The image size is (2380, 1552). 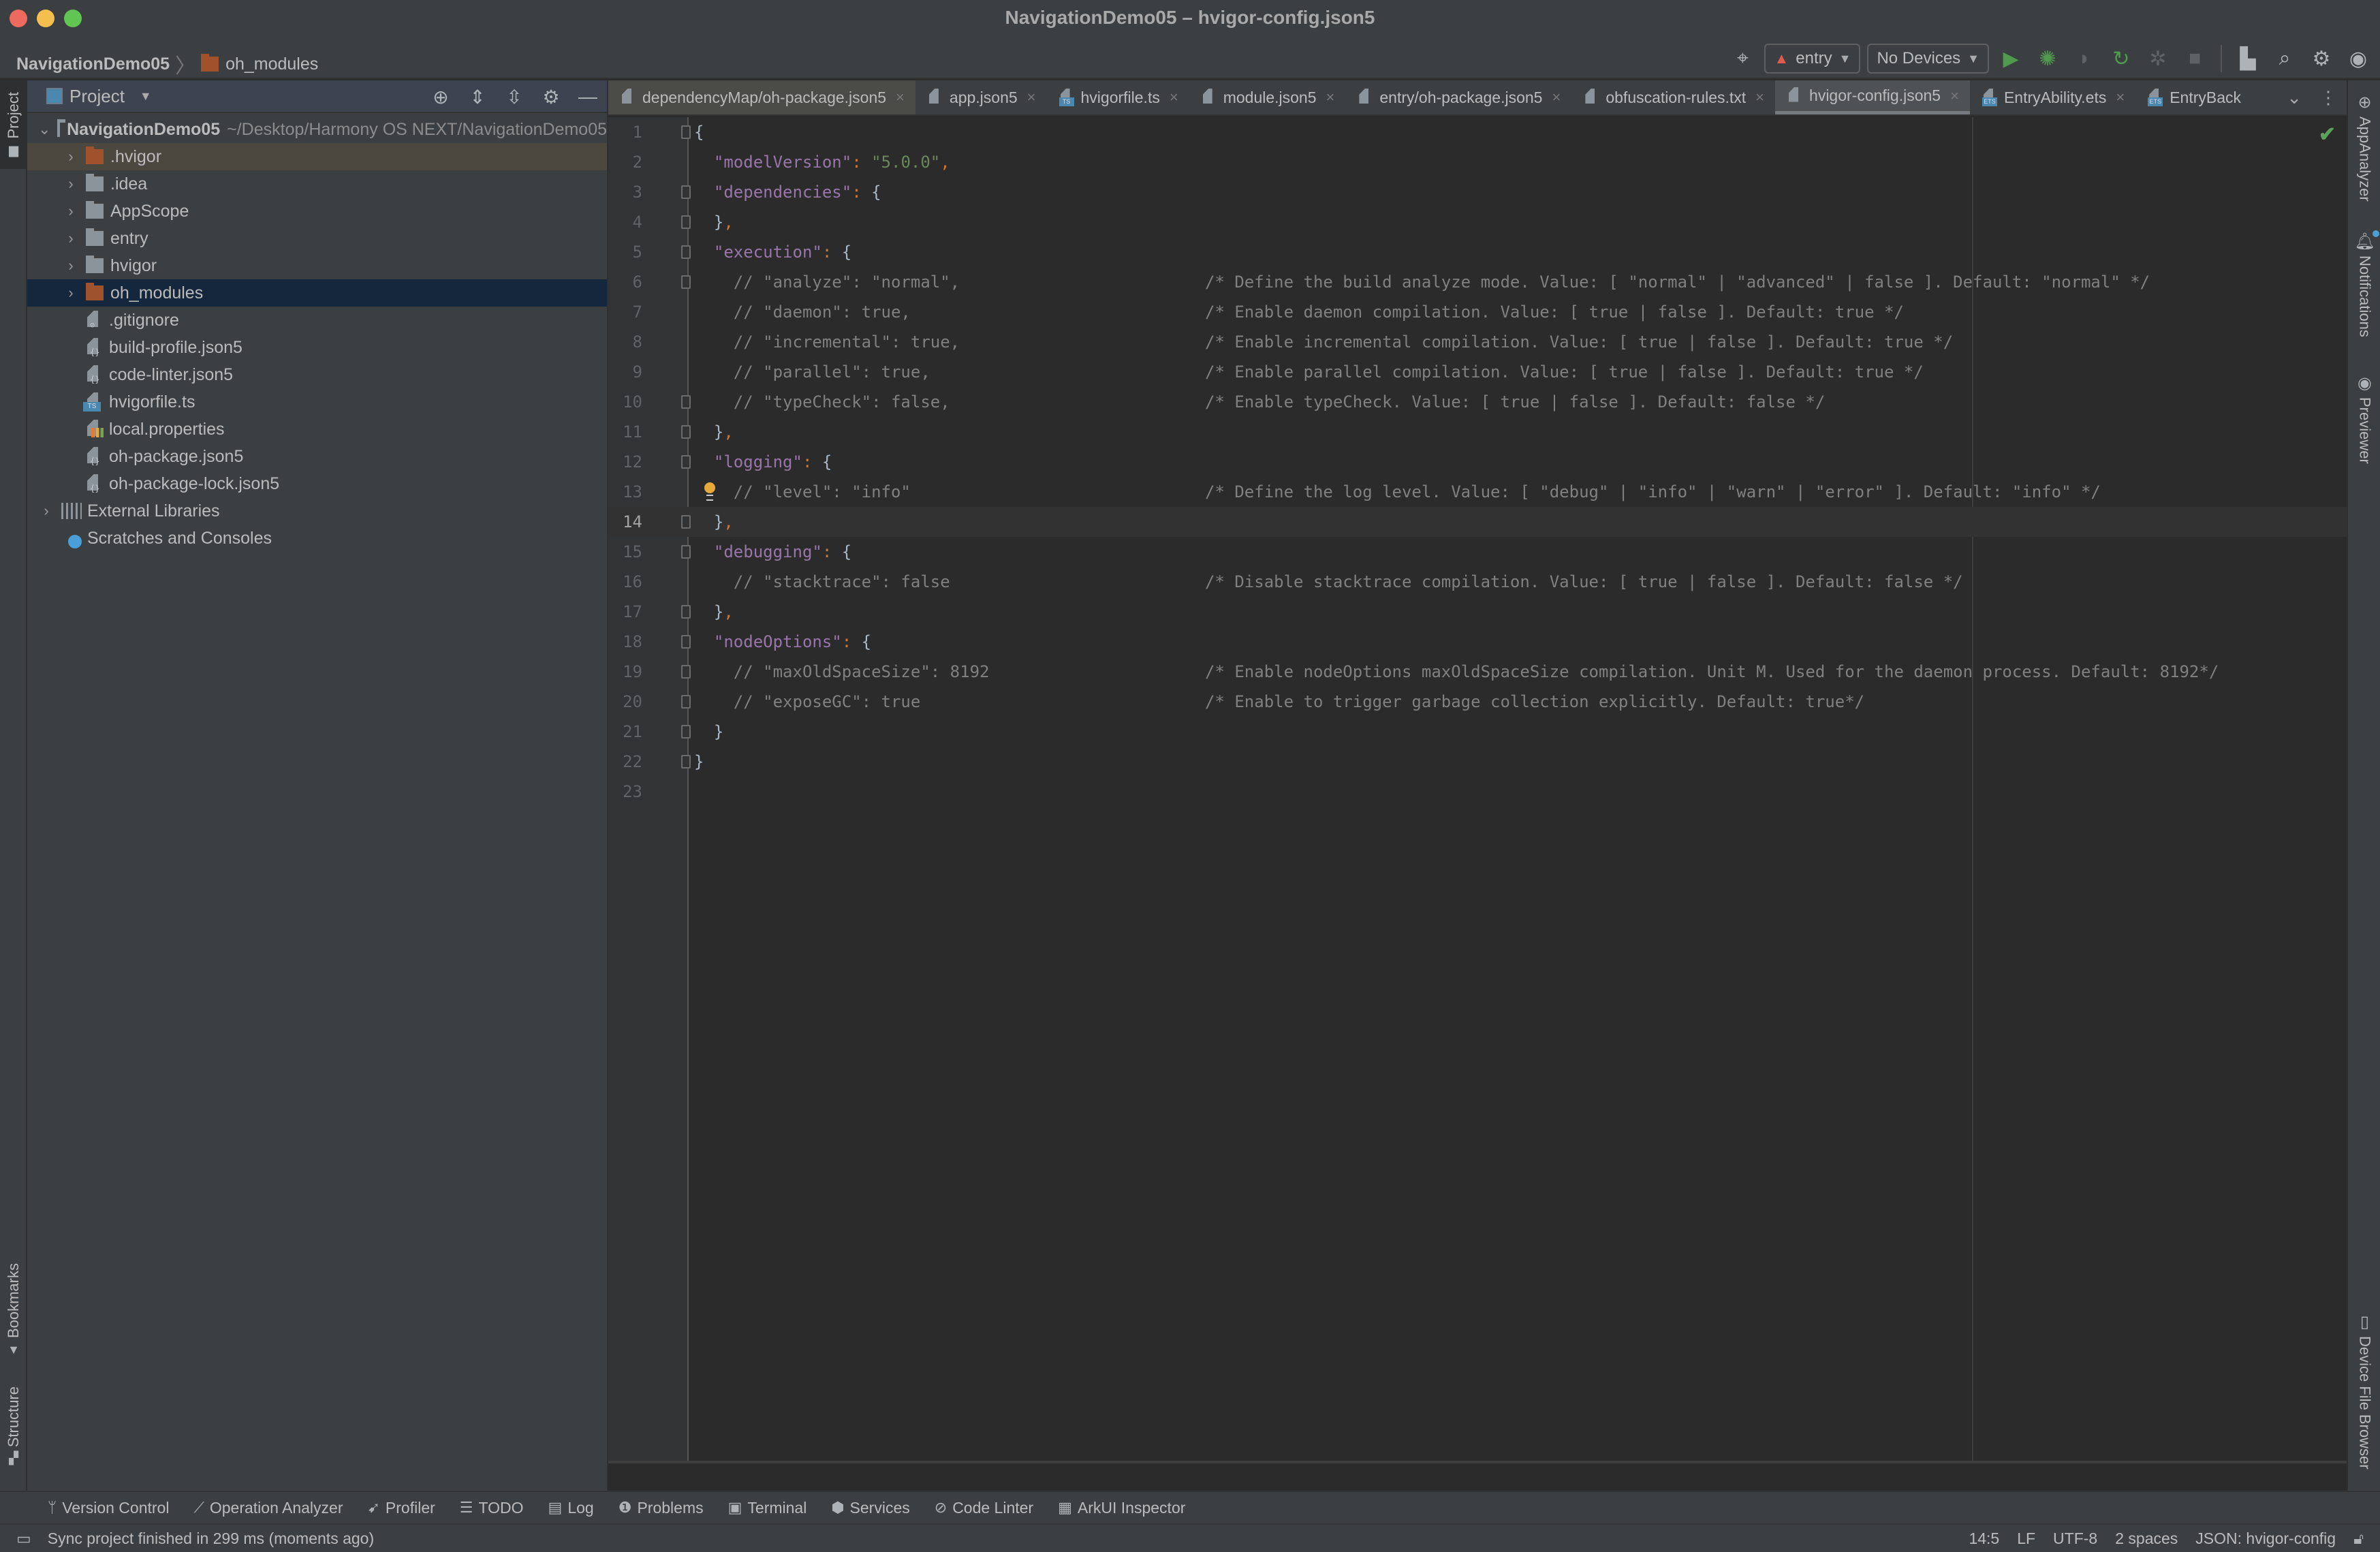 I want to click on breadcrumb-item-project: NavigationDemo05, so click(x=93, y=64).